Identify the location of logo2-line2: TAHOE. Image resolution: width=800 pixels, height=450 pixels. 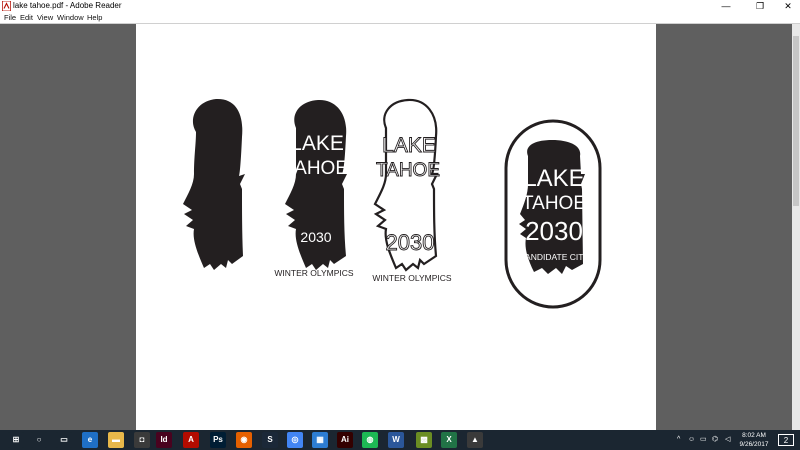
(316, 168).